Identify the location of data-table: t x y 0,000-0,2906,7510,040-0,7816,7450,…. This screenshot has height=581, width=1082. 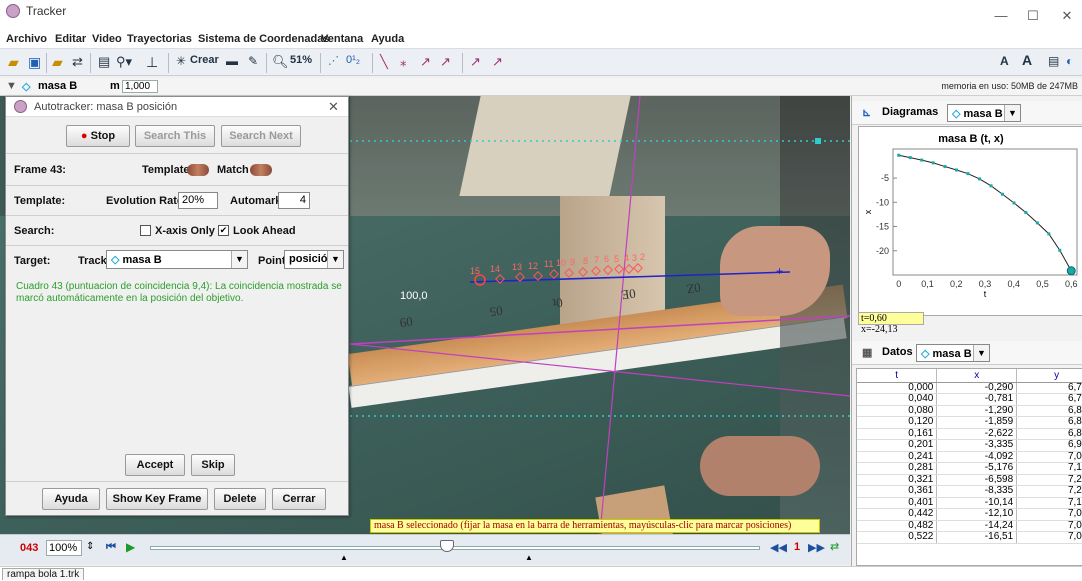
(969, 467).